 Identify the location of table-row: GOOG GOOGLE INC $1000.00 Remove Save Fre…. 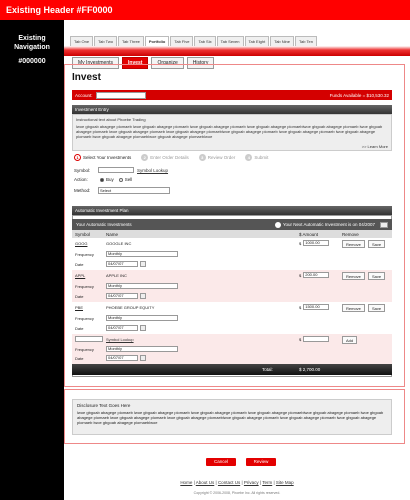
(232, 254).